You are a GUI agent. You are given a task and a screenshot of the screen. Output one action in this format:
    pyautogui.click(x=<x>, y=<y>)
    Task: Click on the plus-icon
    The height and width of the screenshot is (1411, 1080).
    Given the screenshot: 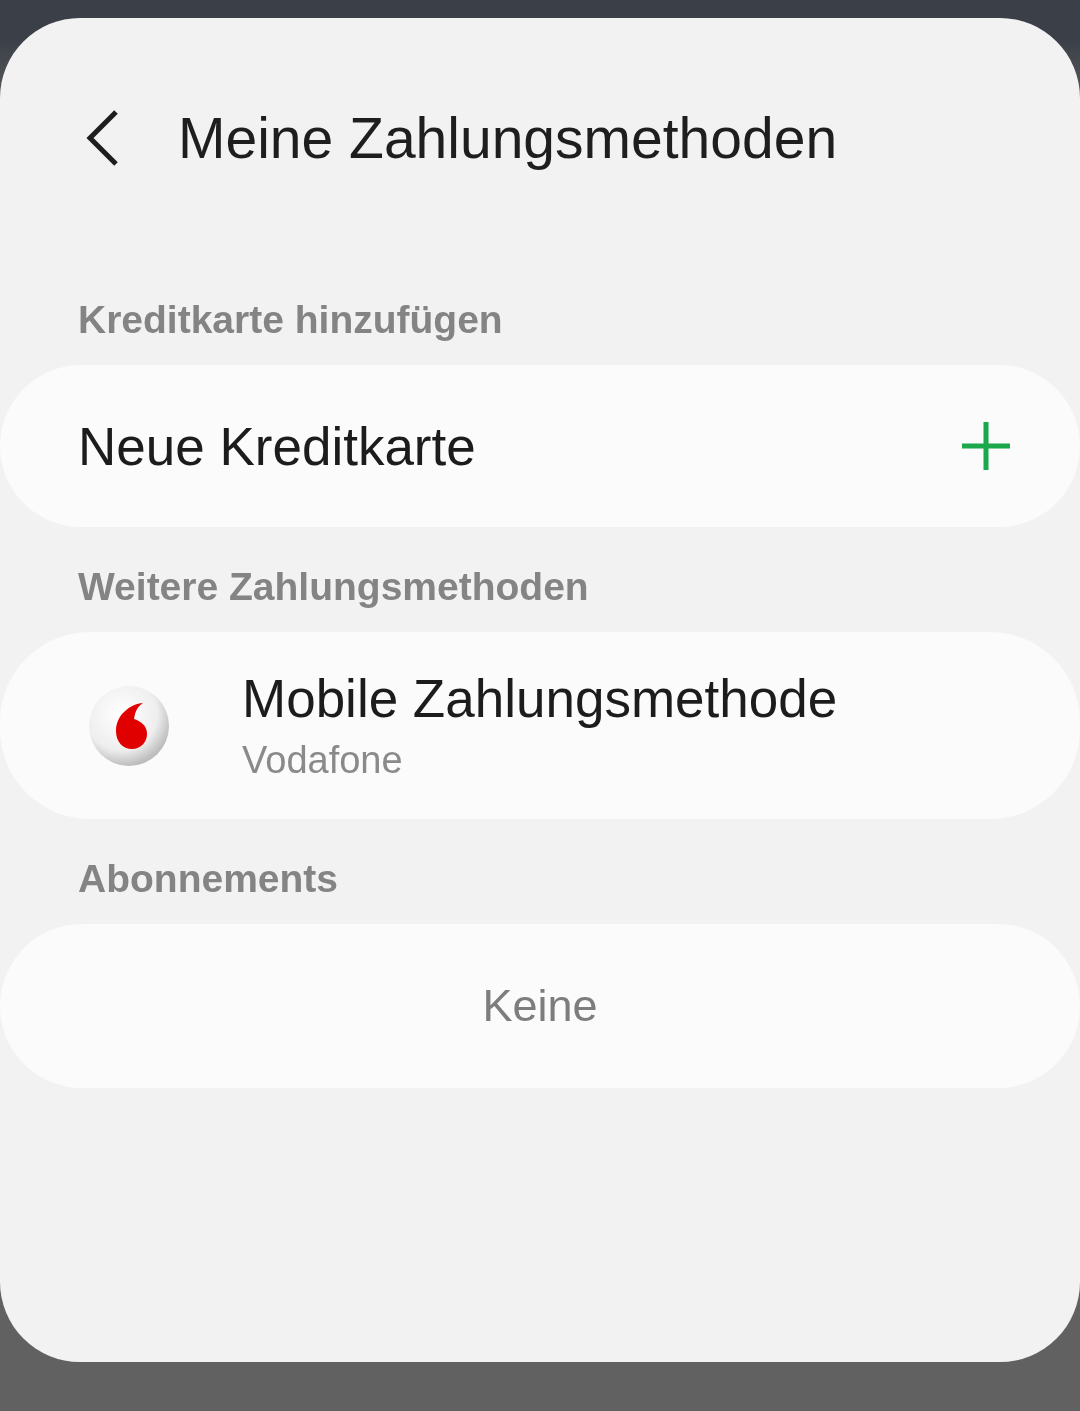 What is the action you would take?
    pyautogui.click(x=986, y=446)
    